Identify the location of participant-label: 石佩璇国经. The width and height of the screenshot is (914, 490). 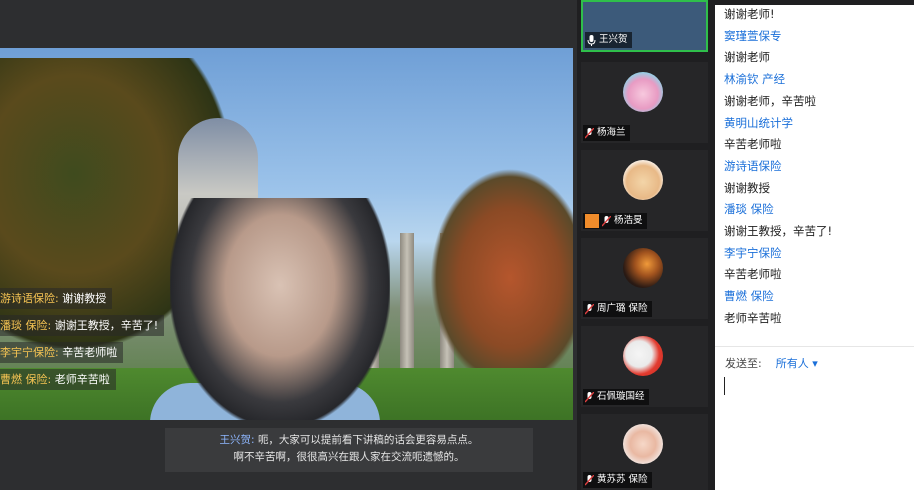
(616, 397).